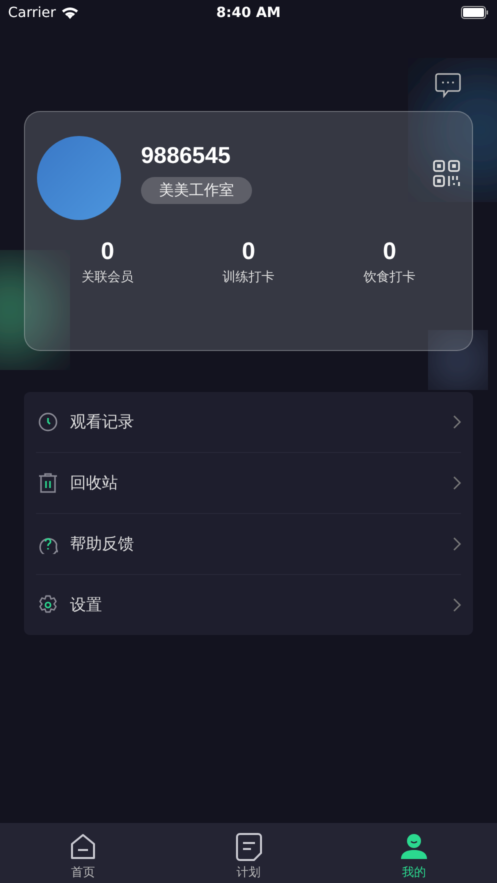 The width and height of the screenshot is (497, 883). I want to click on document-icon, so click(249, 847).